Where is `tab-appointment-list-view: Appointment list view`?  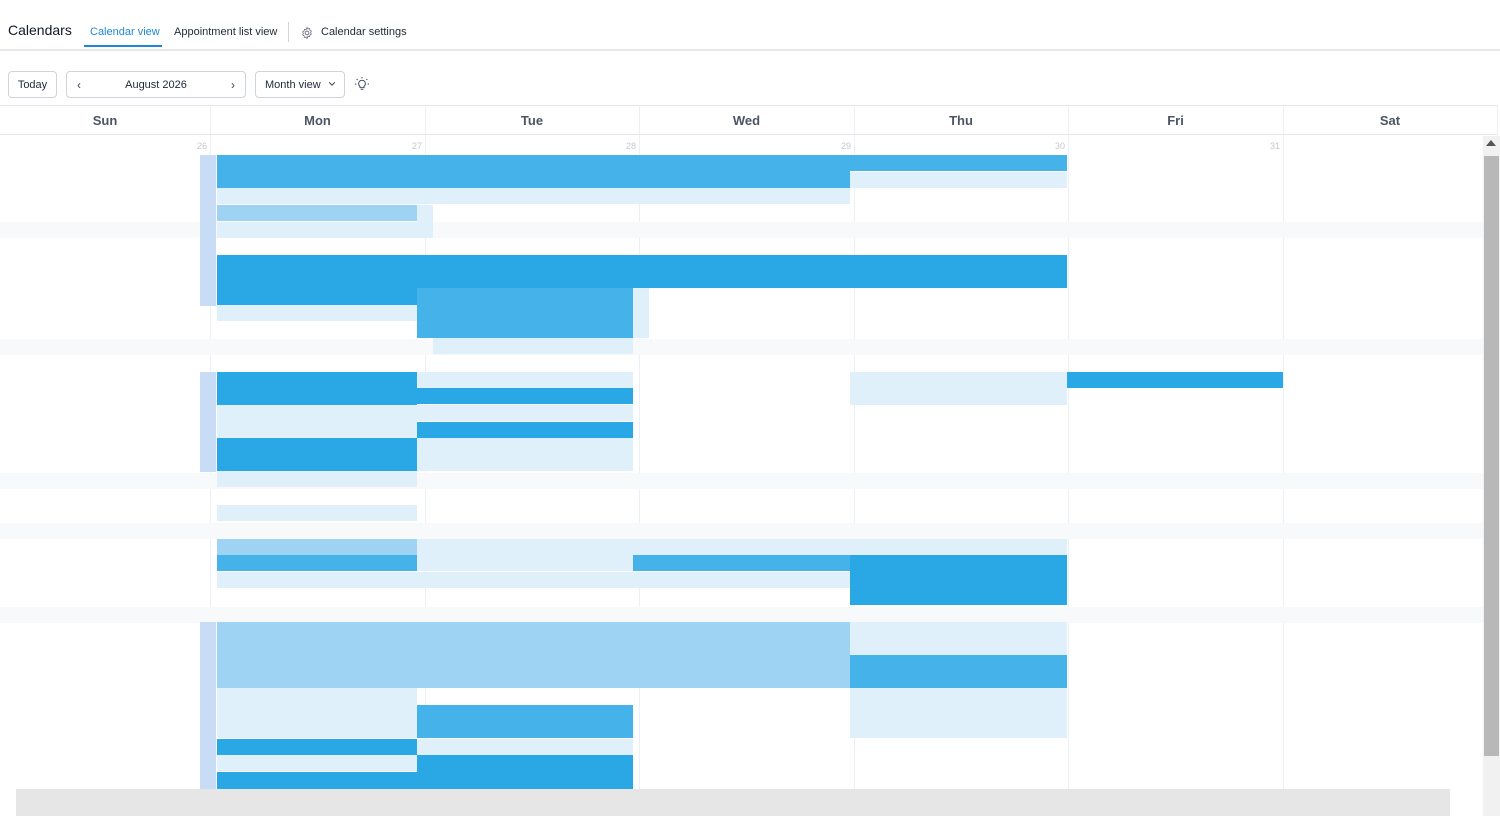 tab-appointment-list-view: Appointment list view is located at coordinates (225, 32).